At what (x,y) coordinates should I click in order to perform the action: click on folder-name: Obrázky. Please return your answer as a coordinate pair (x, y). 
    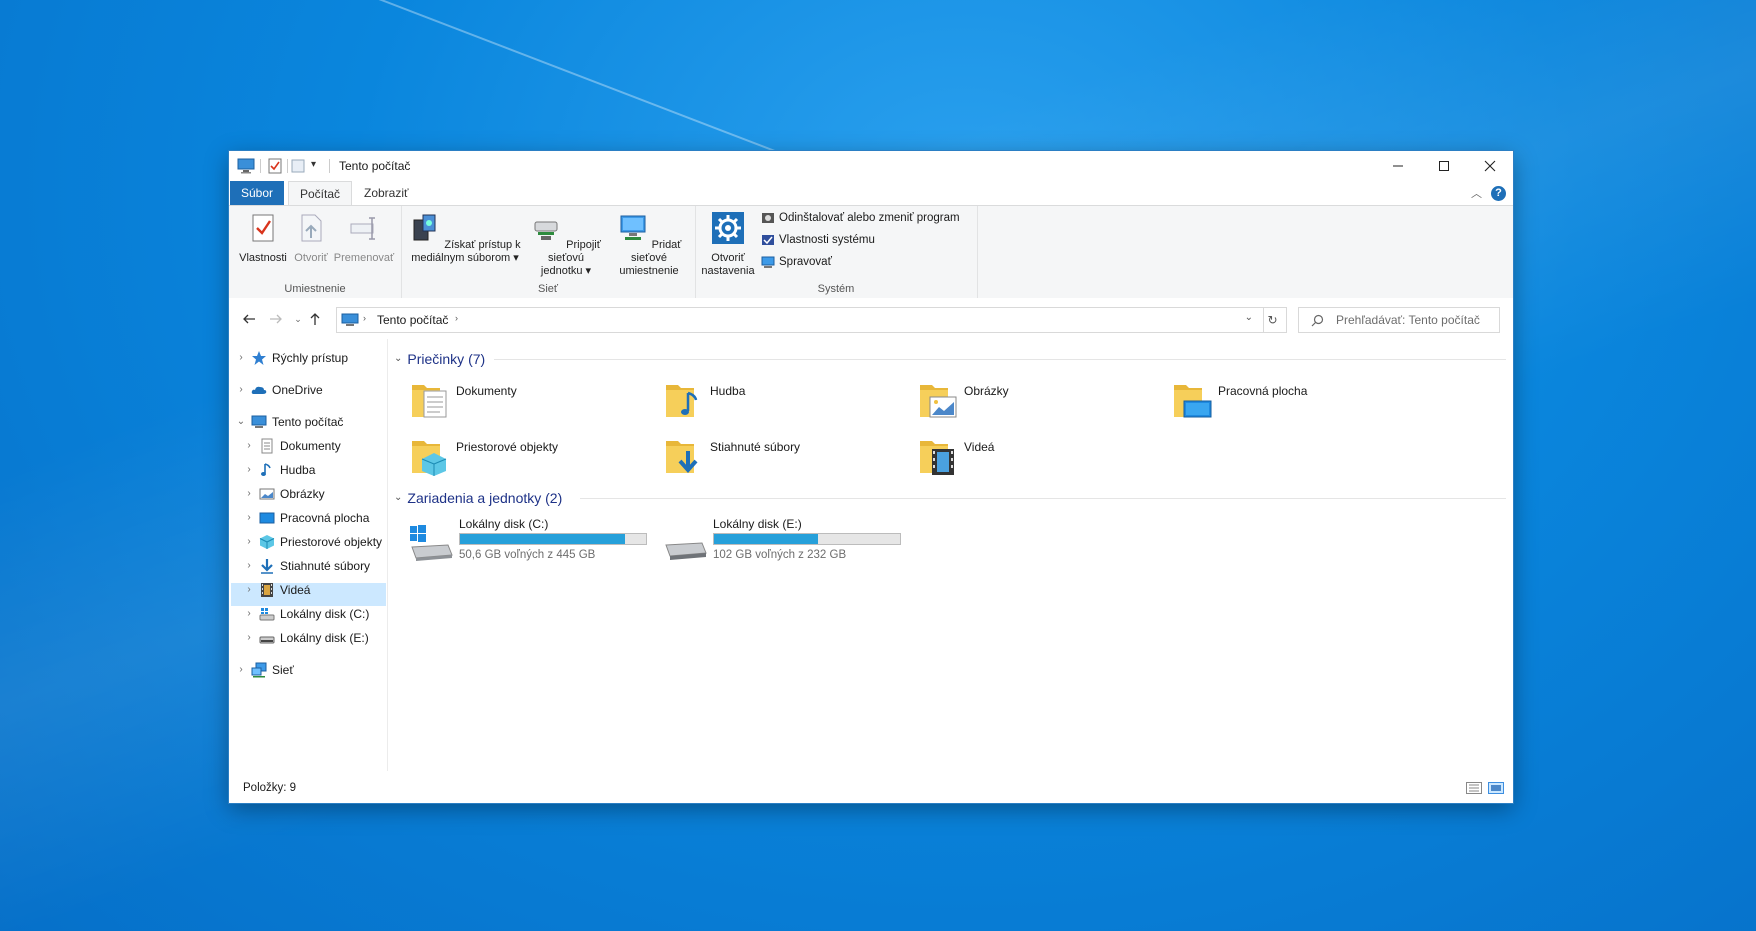
    Looking at the image, I should click on (986, 391).